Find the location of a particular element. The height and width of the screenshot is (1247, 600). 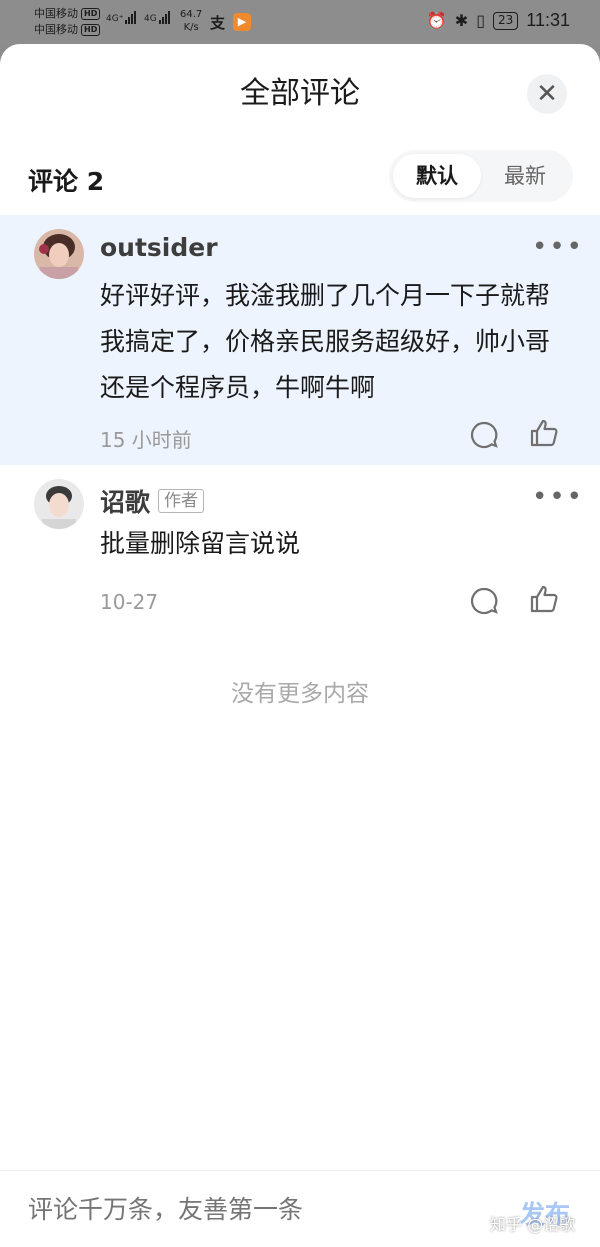

comment-author: outsider is located at coordinates (159, 247).